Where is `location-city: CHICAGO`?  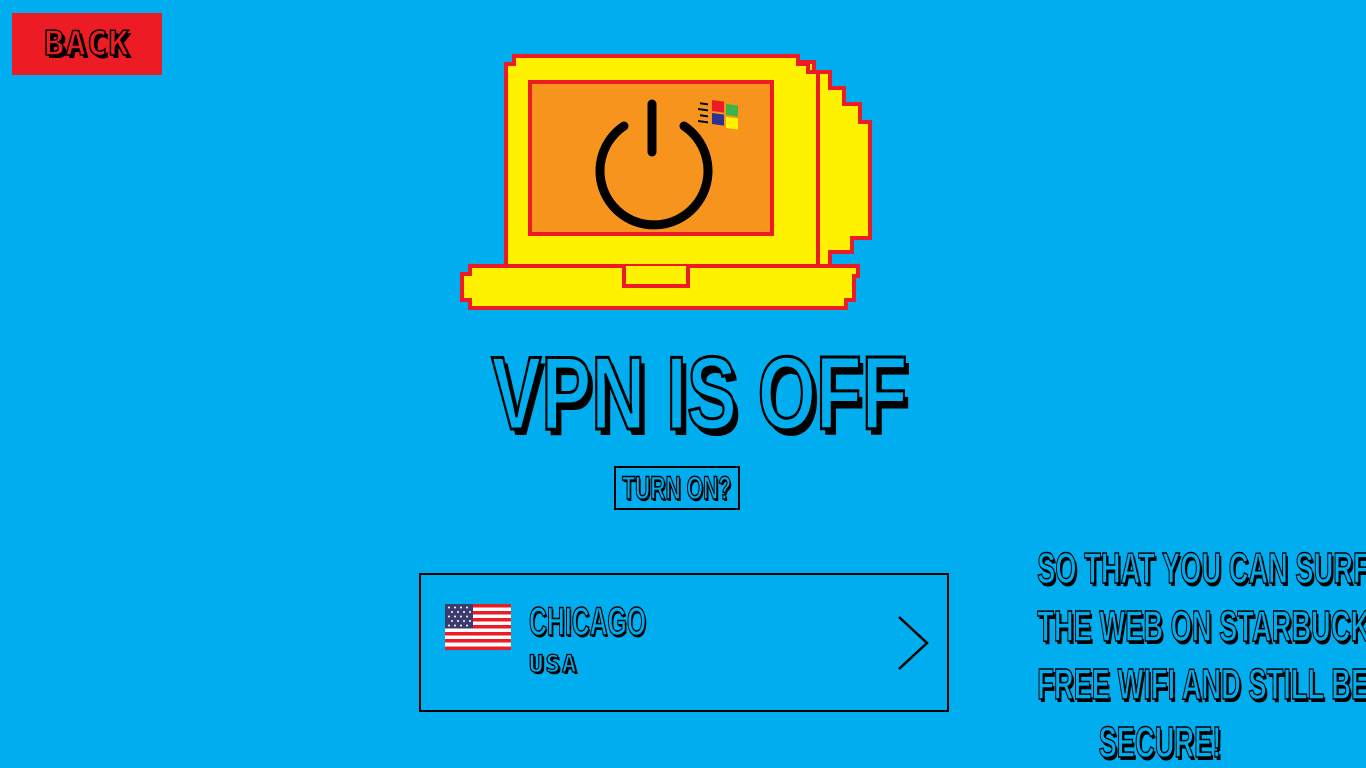 location-city: CHICAGO is located at coordinates (588, 622).